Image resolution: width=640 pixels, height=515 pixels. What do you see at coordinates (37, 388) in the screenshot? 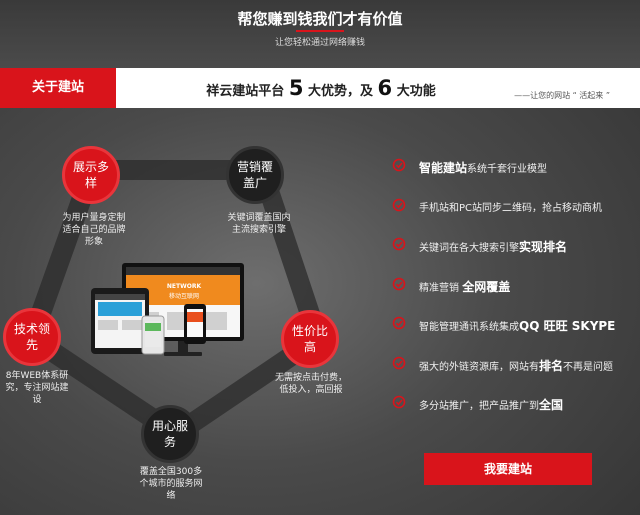
I see `advantage-desc: 8年WEB体系研究，专注网站建设` at bounding box center [37, 388].